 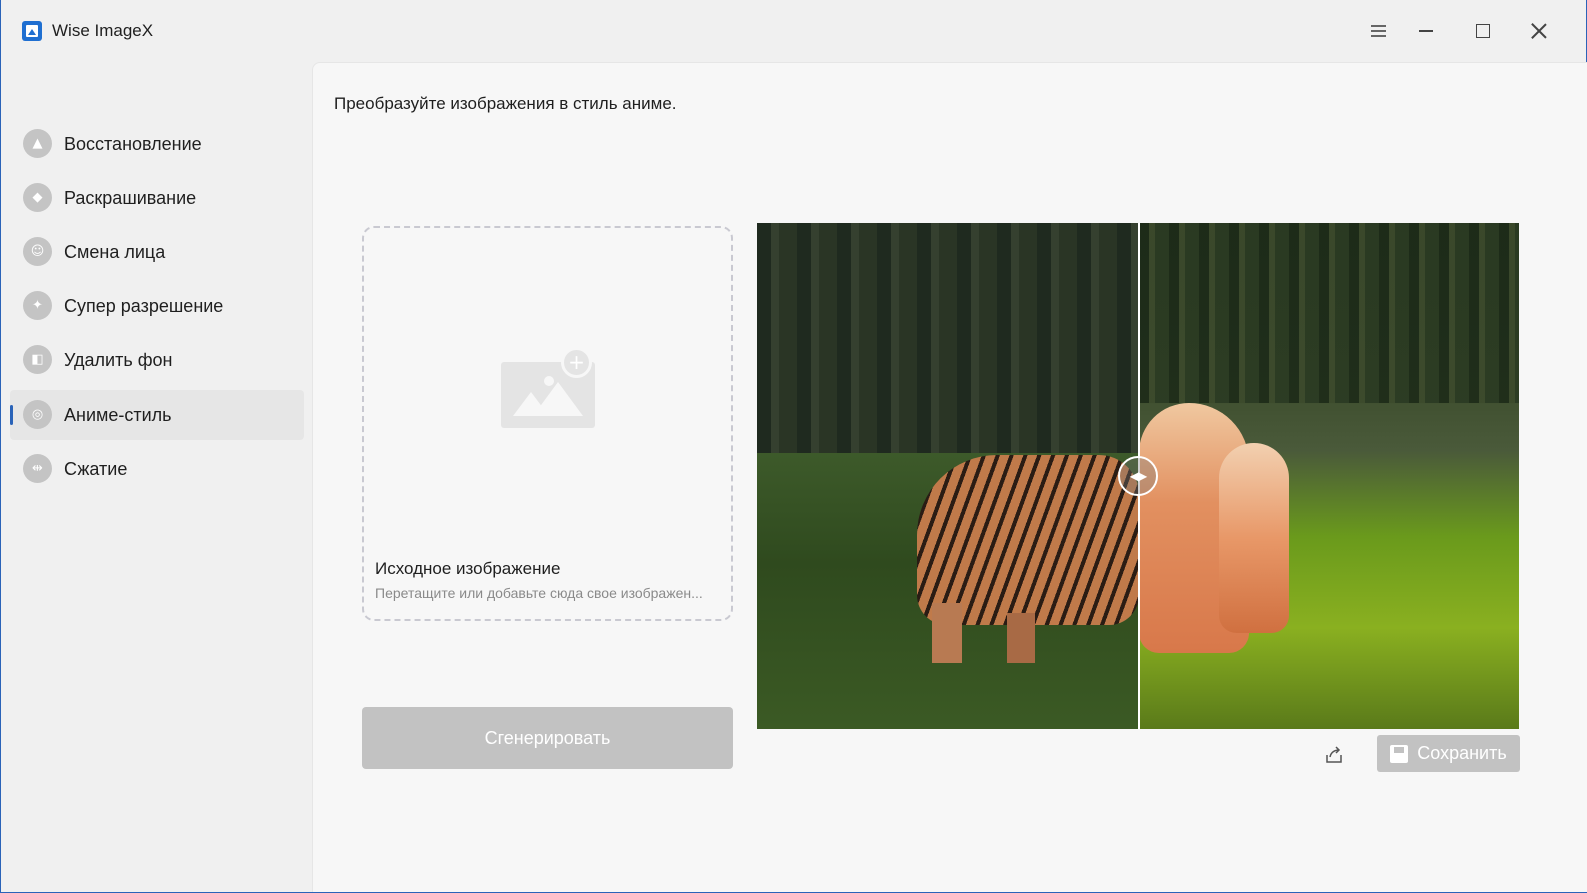 I want to click on page-title: Преобразуйте изображения в стиль аниме., so click(x=505, y=103).